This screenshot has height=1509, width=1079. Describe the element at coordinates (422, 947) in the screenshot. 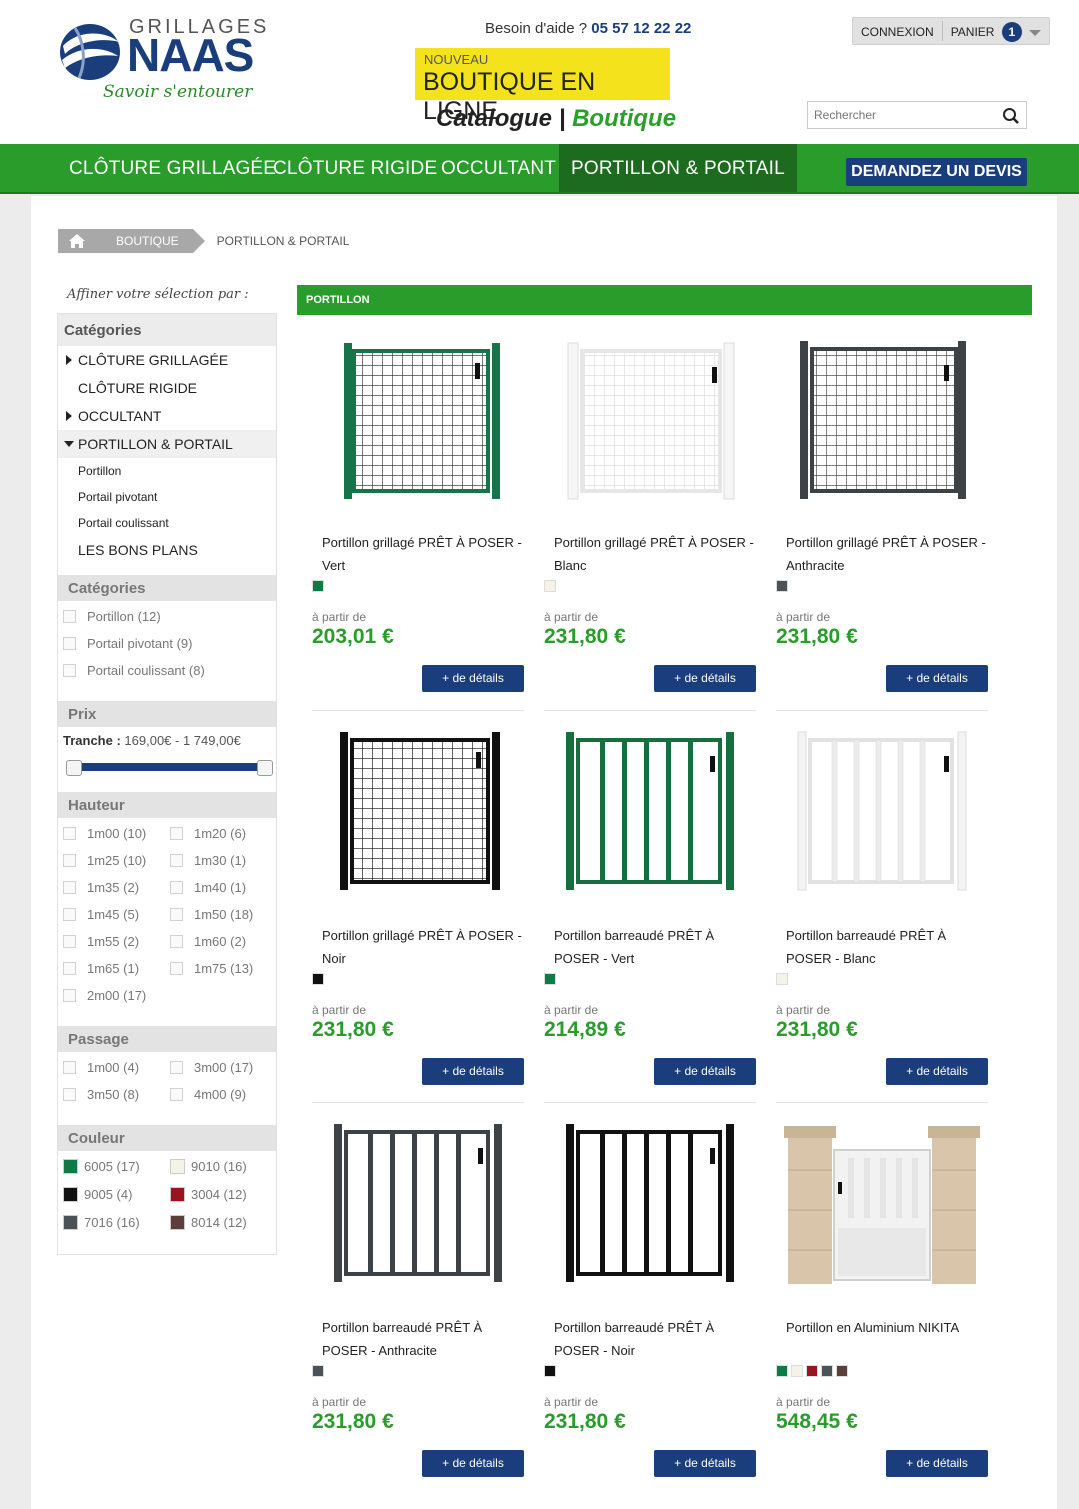

I see `product-name: Portillon grillagé PRÊT À POSER - Noir` at that location.